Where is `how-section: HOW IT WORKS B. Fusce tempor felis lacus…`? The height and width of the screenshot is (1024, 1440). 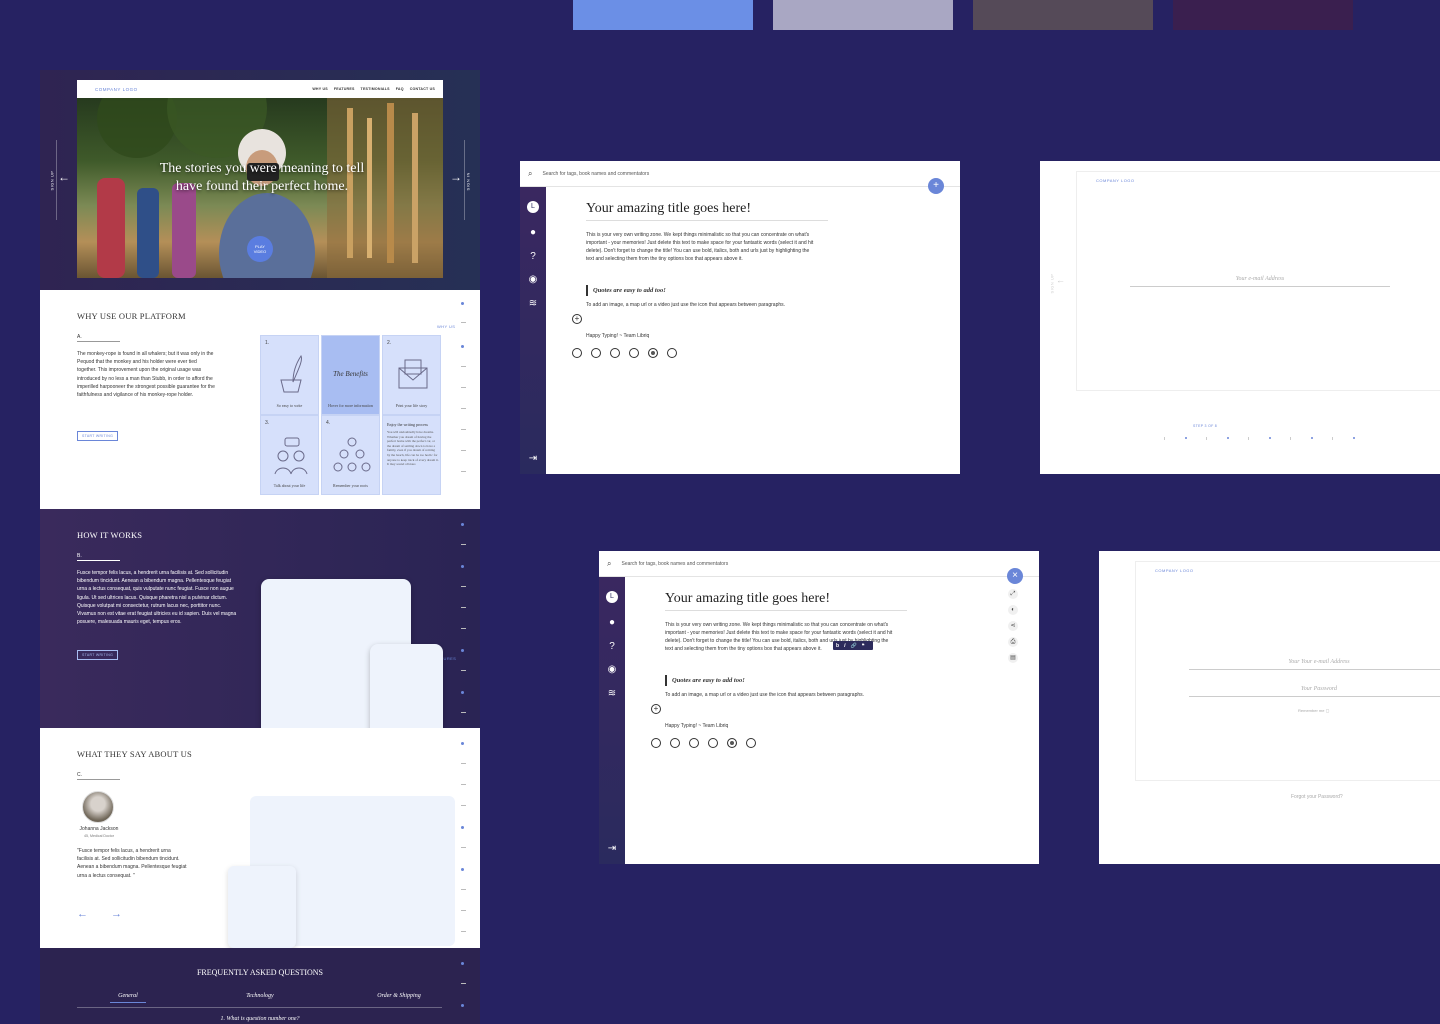 how-section: HOW IT WORKS B. Fusce tempor felis lacus… is located at coordinates (260, 626).